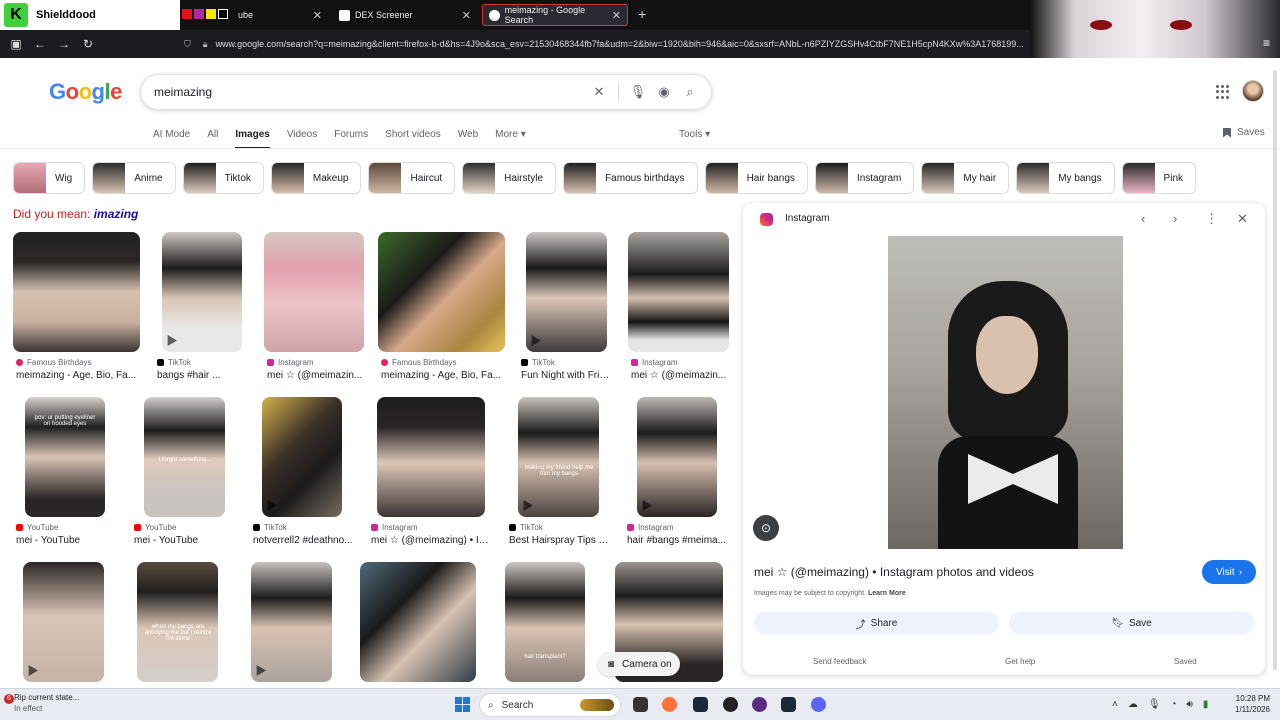  What do you see at coordinates (965, 178) in the screenshot?
I see `chip-my-hair: My hair` at bounding box center [965, 178].